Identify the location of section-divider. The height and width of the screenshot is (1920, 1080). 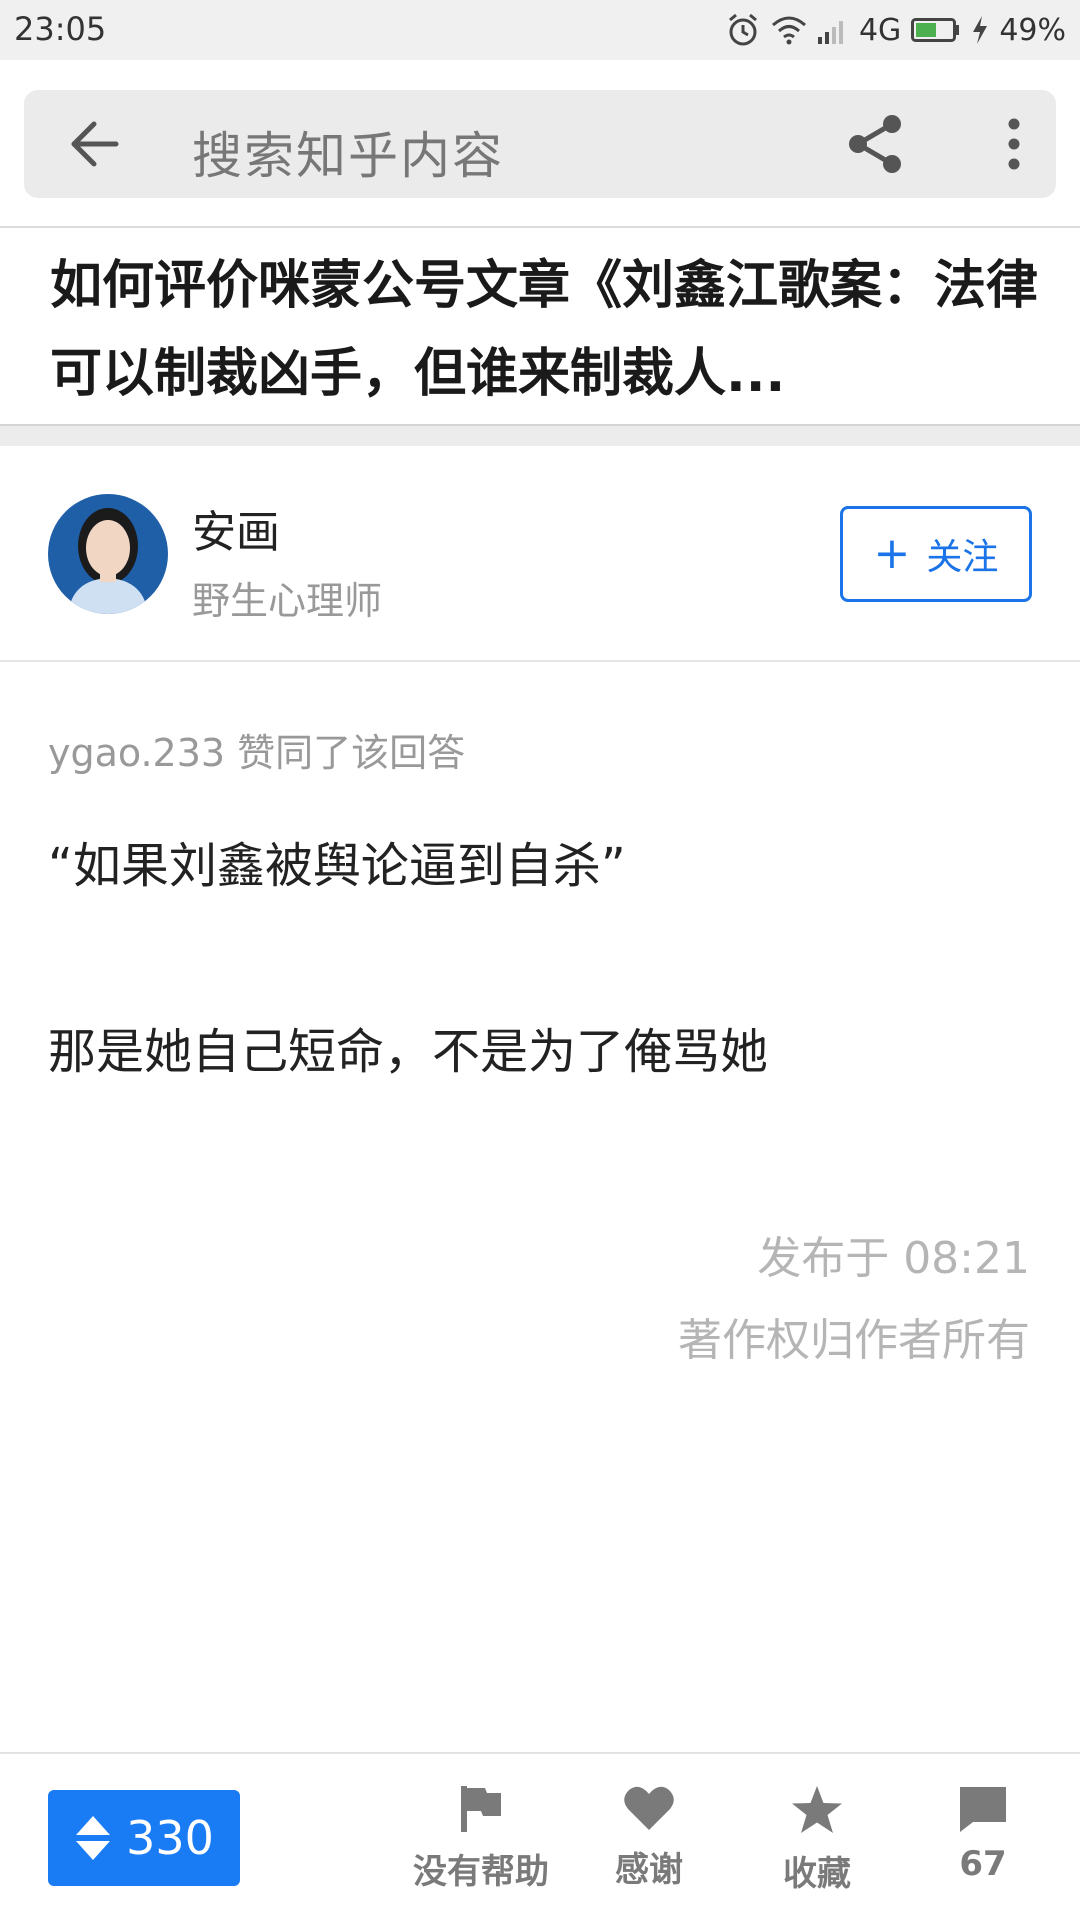
(540, 435).